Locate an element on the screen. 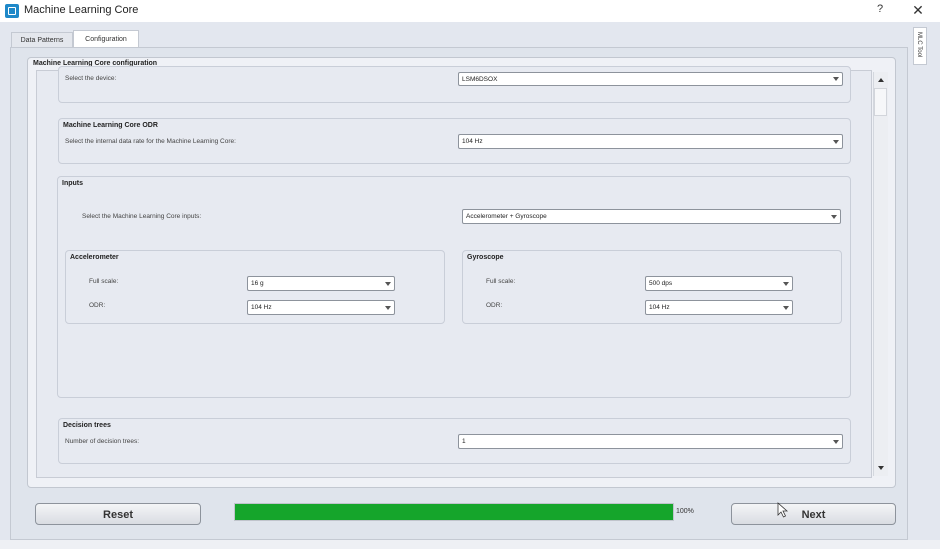 Image resolution: width=940 pixels, height=549 pixels. accel-odr-label: ODR: is located at coordinates (97, 305).